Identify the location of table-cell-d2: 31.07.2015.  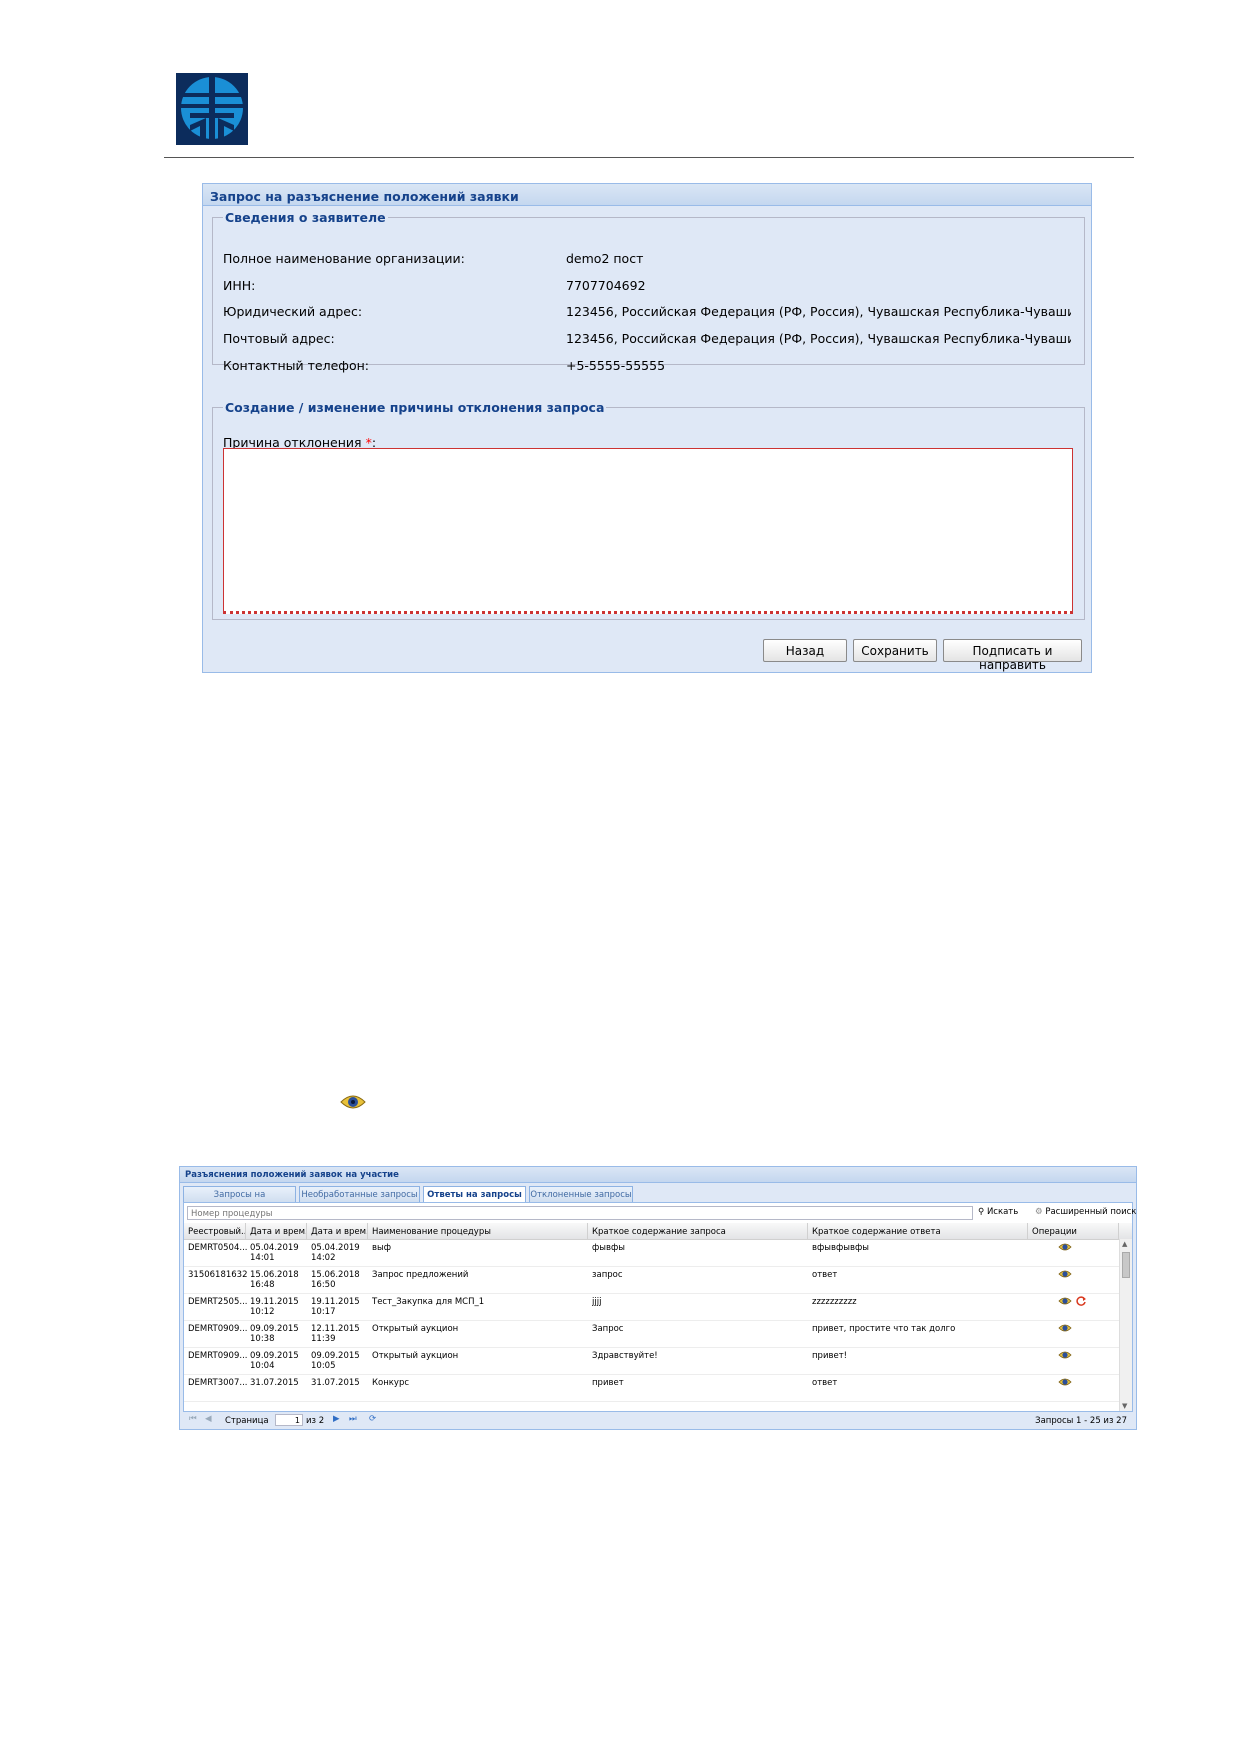
(335, 1383).